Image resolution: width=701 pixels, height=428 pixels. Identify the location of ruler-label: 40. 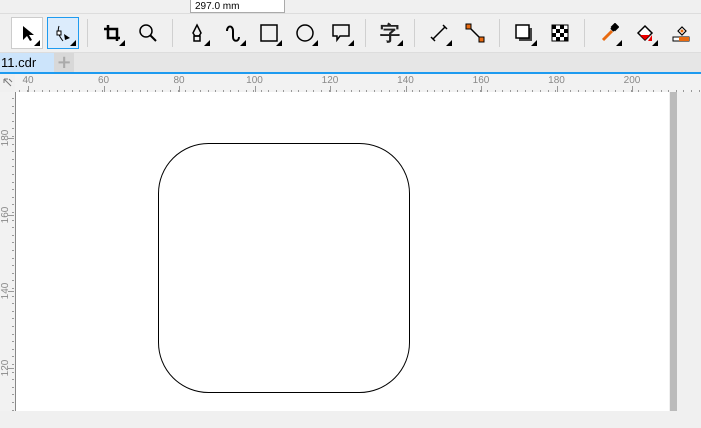
(28, 80).